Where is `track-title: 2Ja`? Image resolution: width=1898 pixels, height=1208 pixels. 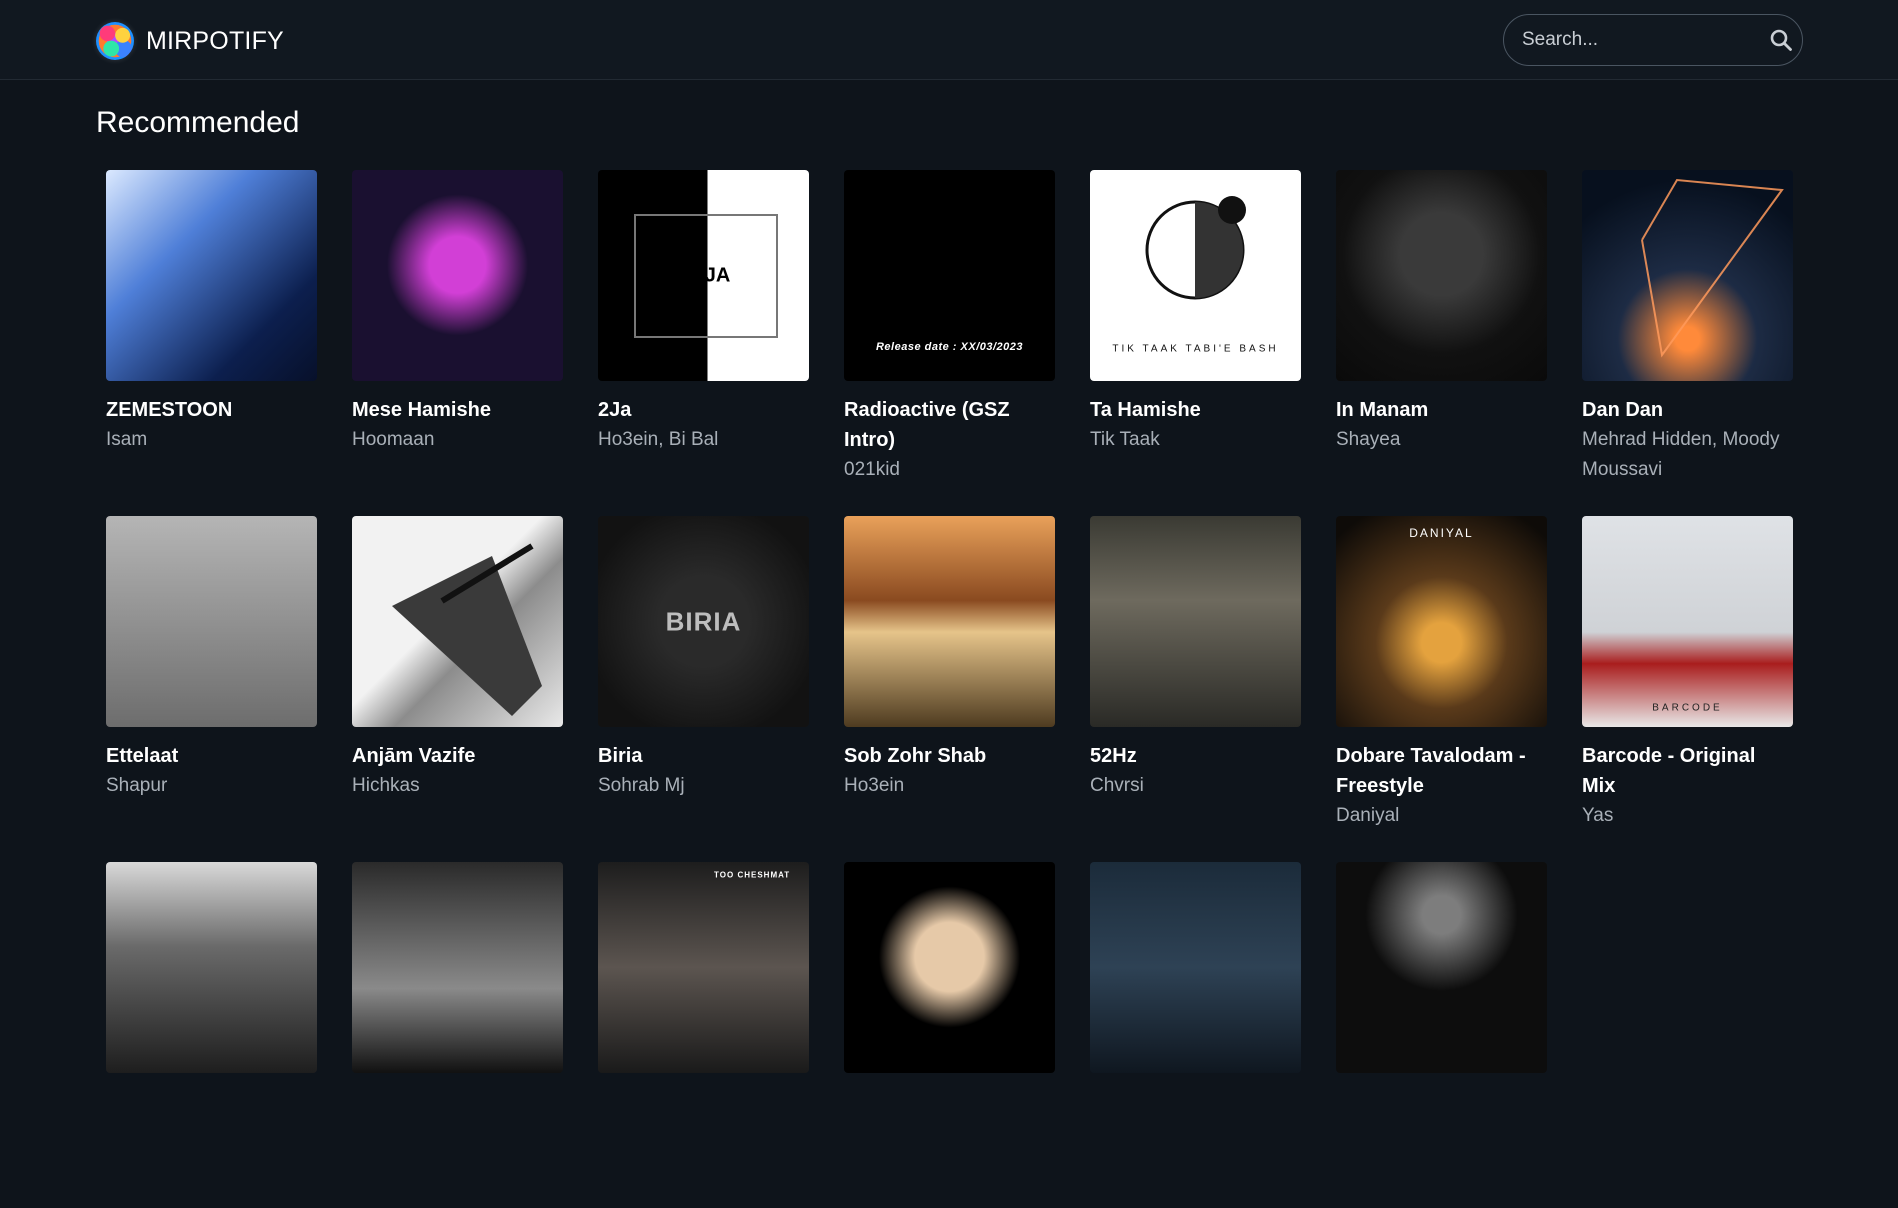 track-title: 2Ja is located at coordinates (703, 410).